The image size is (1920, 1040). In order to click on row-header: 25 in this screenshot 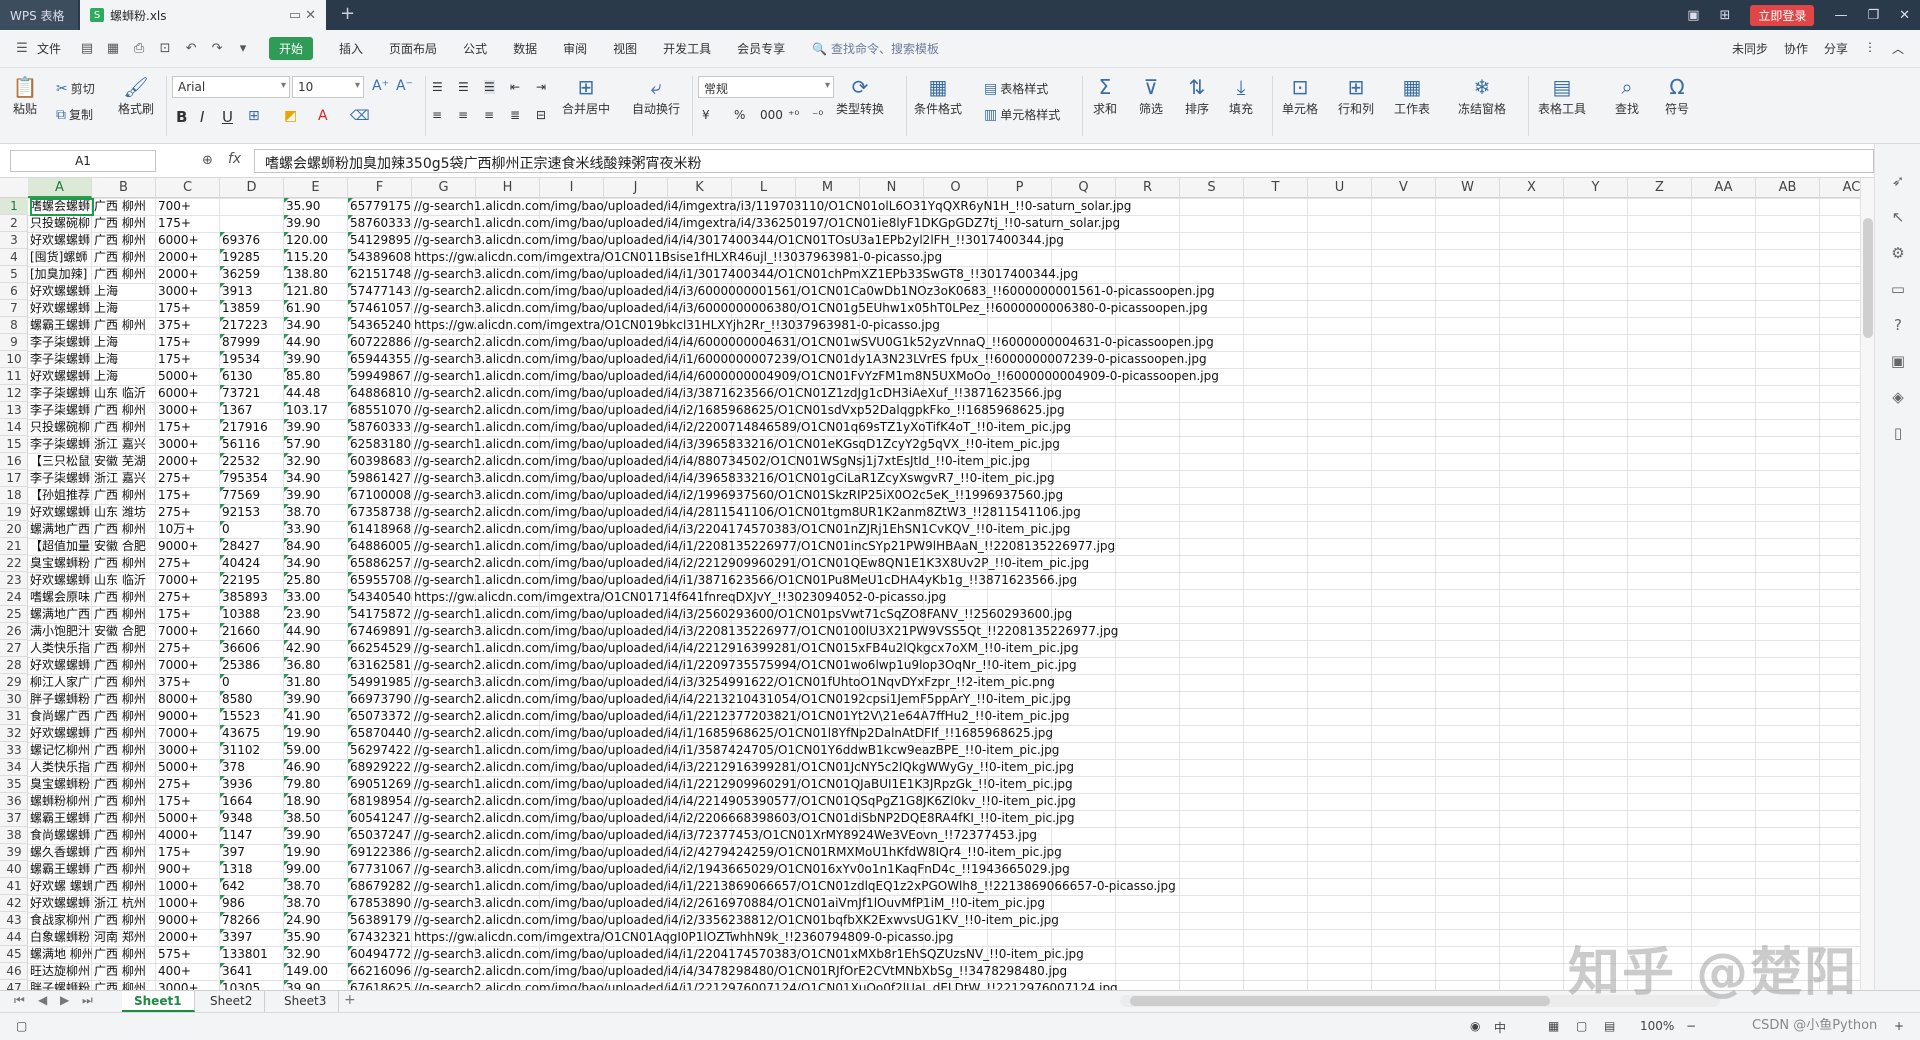, I will do `click(14, 614)`.